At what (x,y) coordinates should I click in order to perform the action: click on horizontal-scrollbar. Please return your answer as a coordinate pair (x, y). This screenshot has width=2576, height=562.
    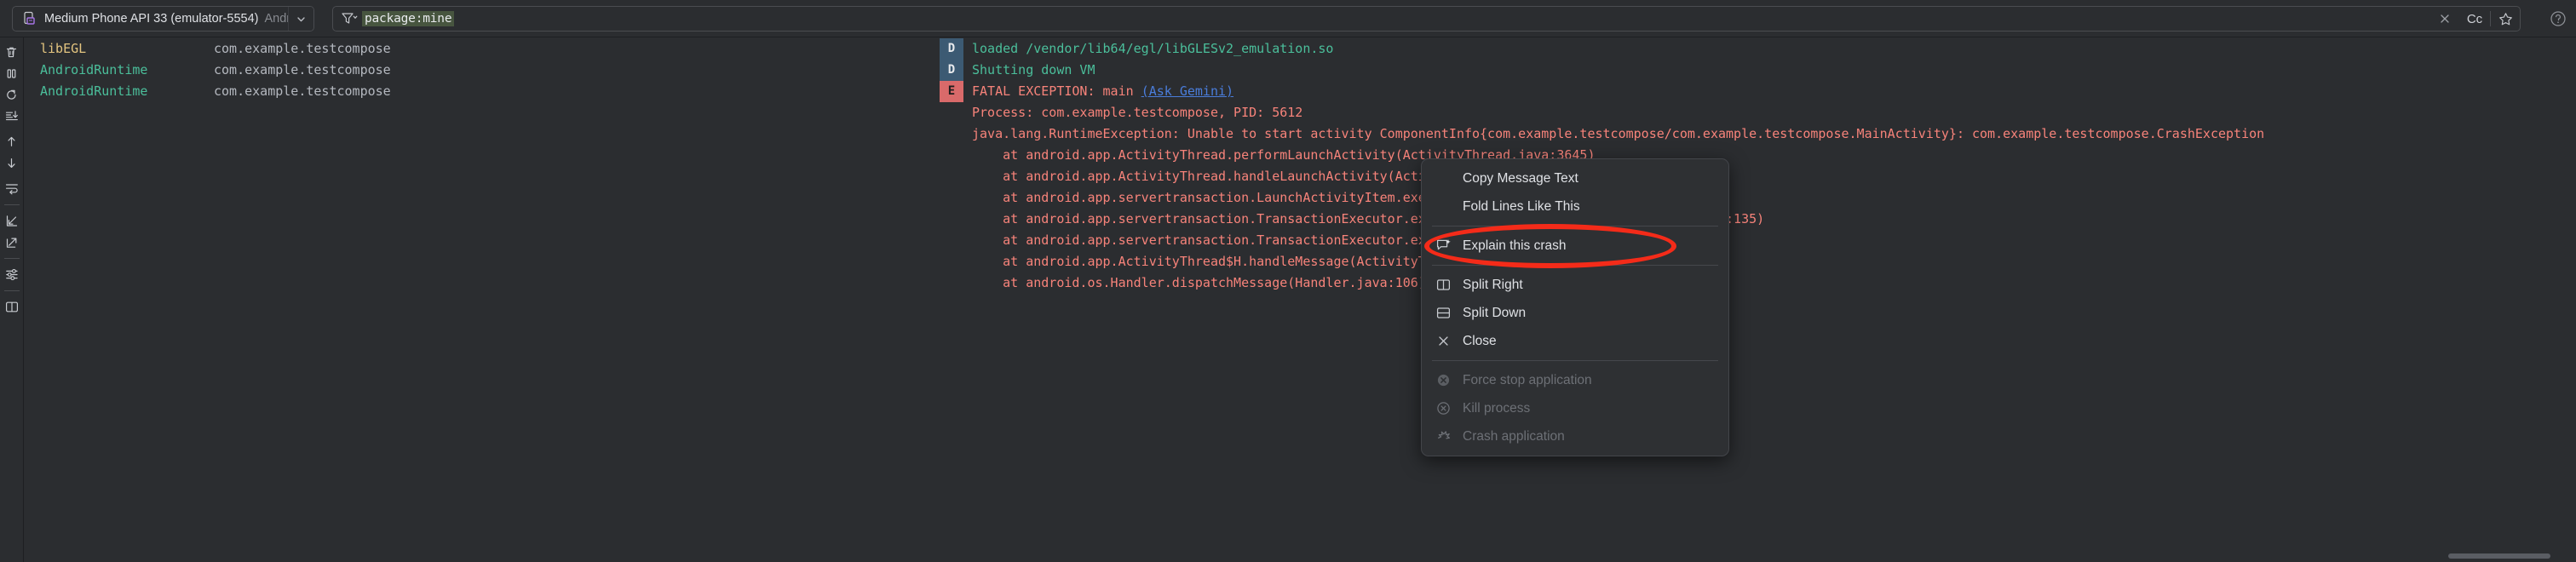
    Looking at the image, I should click on (1795, 555).